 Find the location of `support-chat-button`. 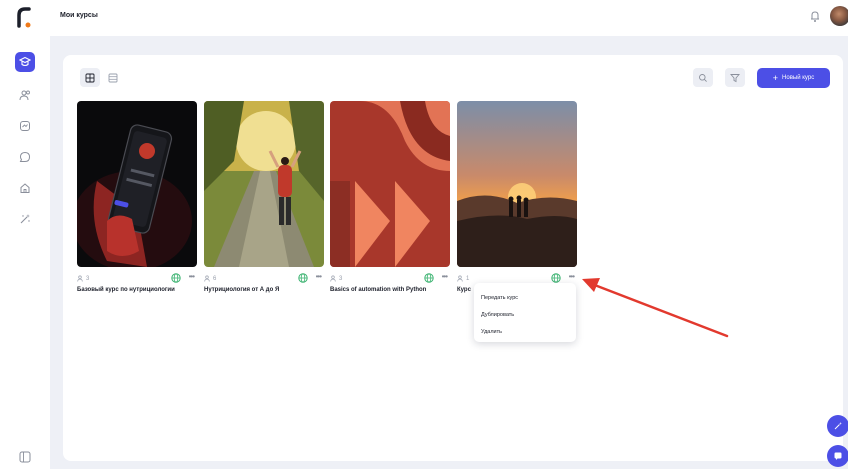

support-chat-button is located at coordinates (837, 456).